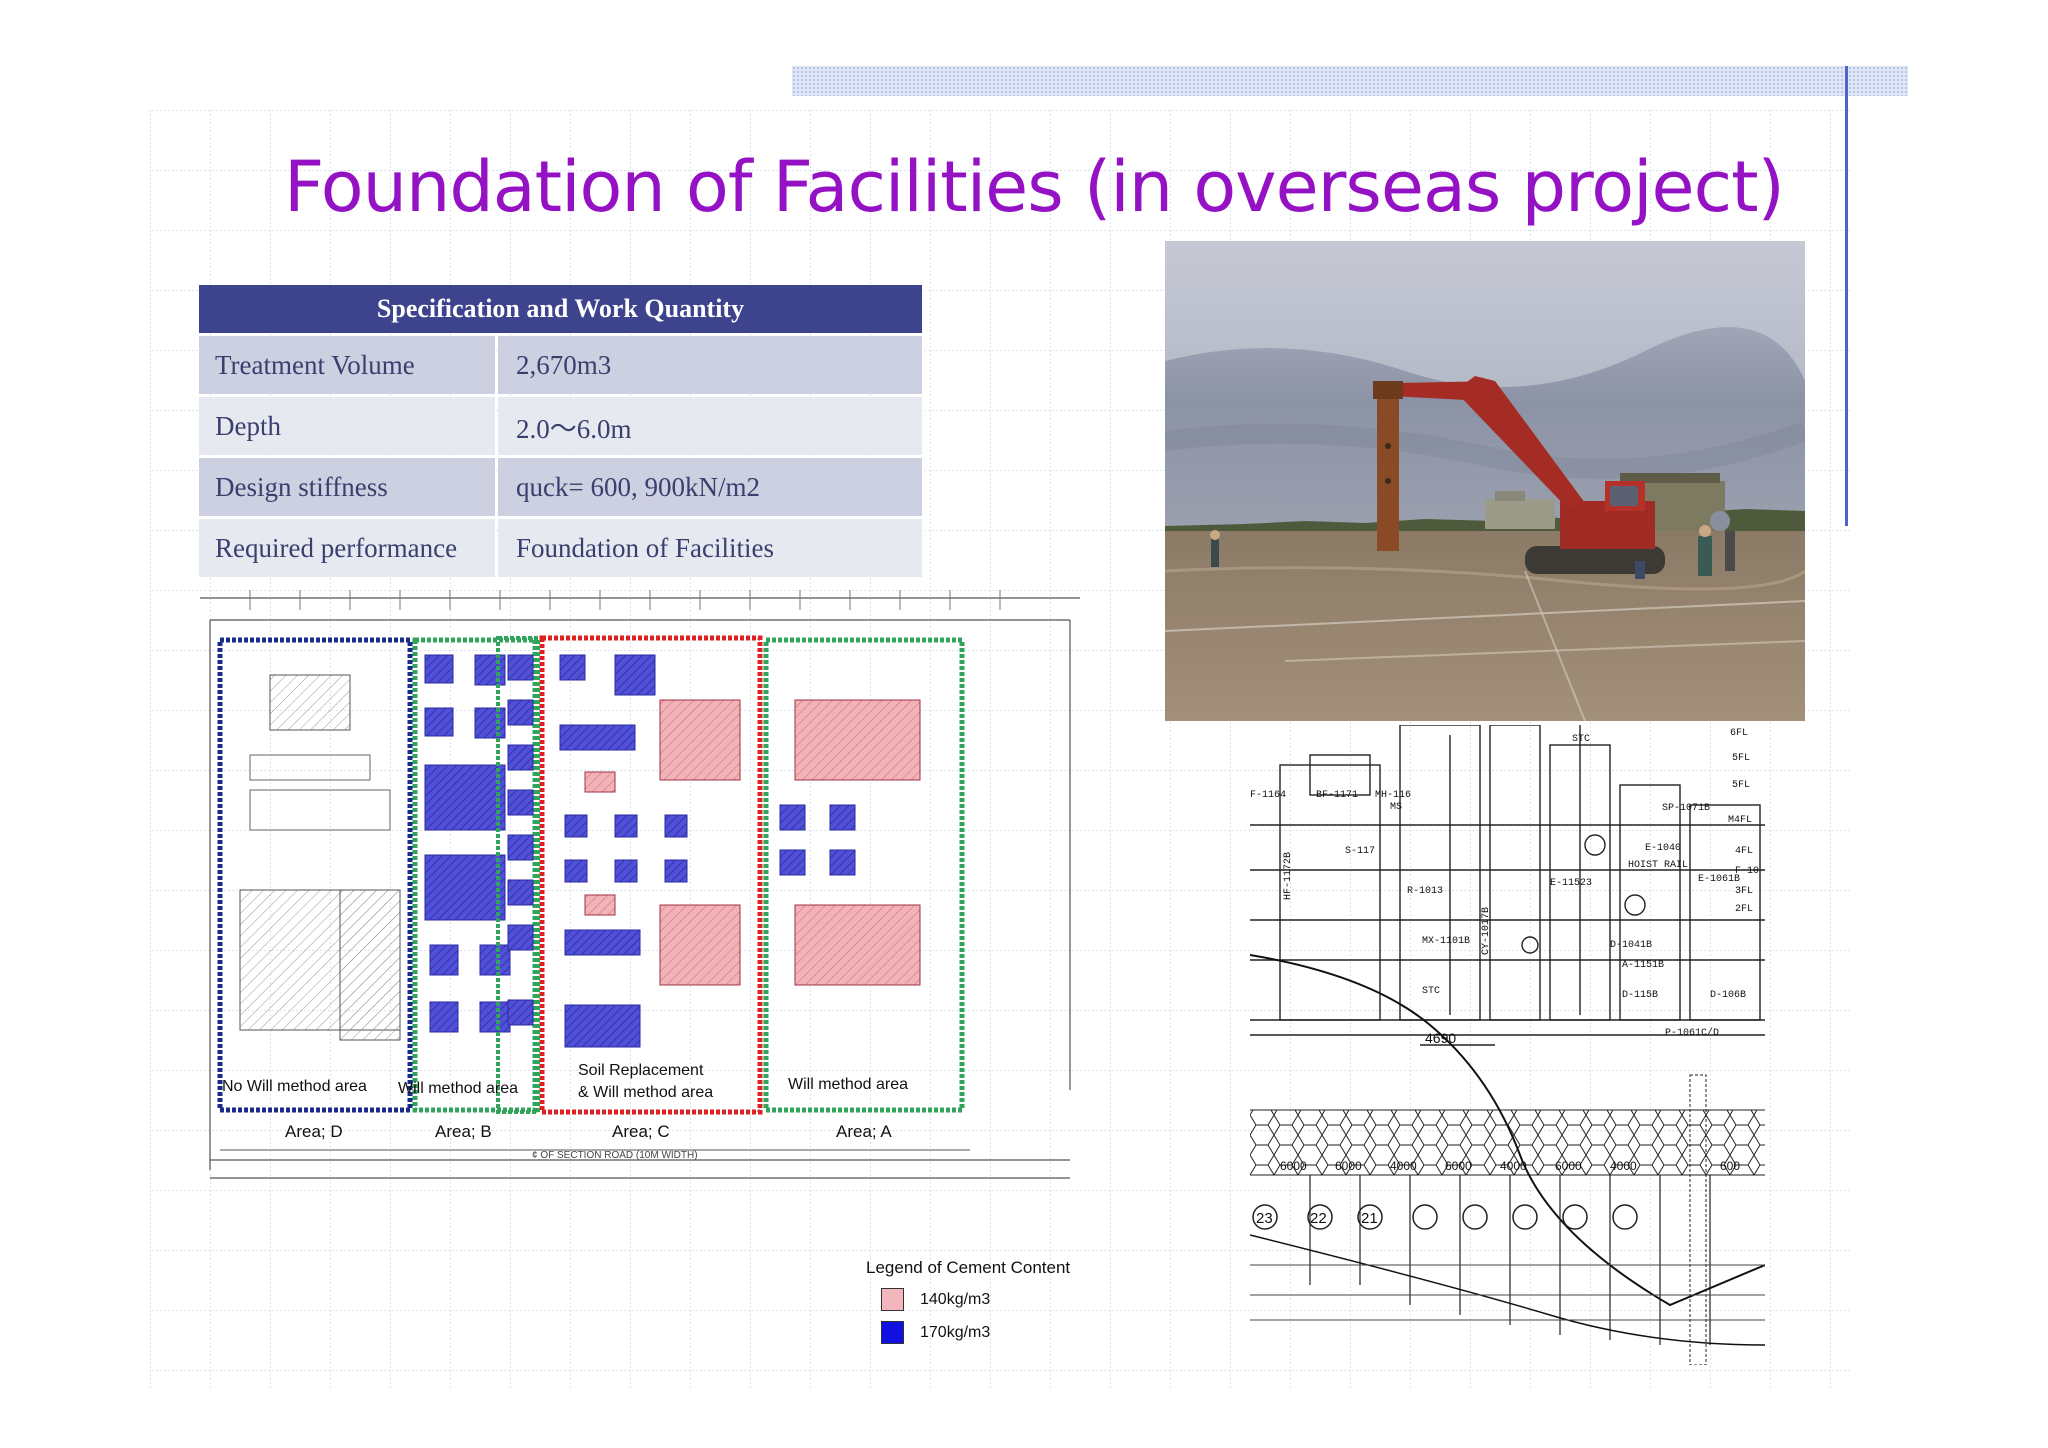  Describe the element at coordinates (1268, 795) in the screenshot. I see `equip-label: F-1164` at that location.